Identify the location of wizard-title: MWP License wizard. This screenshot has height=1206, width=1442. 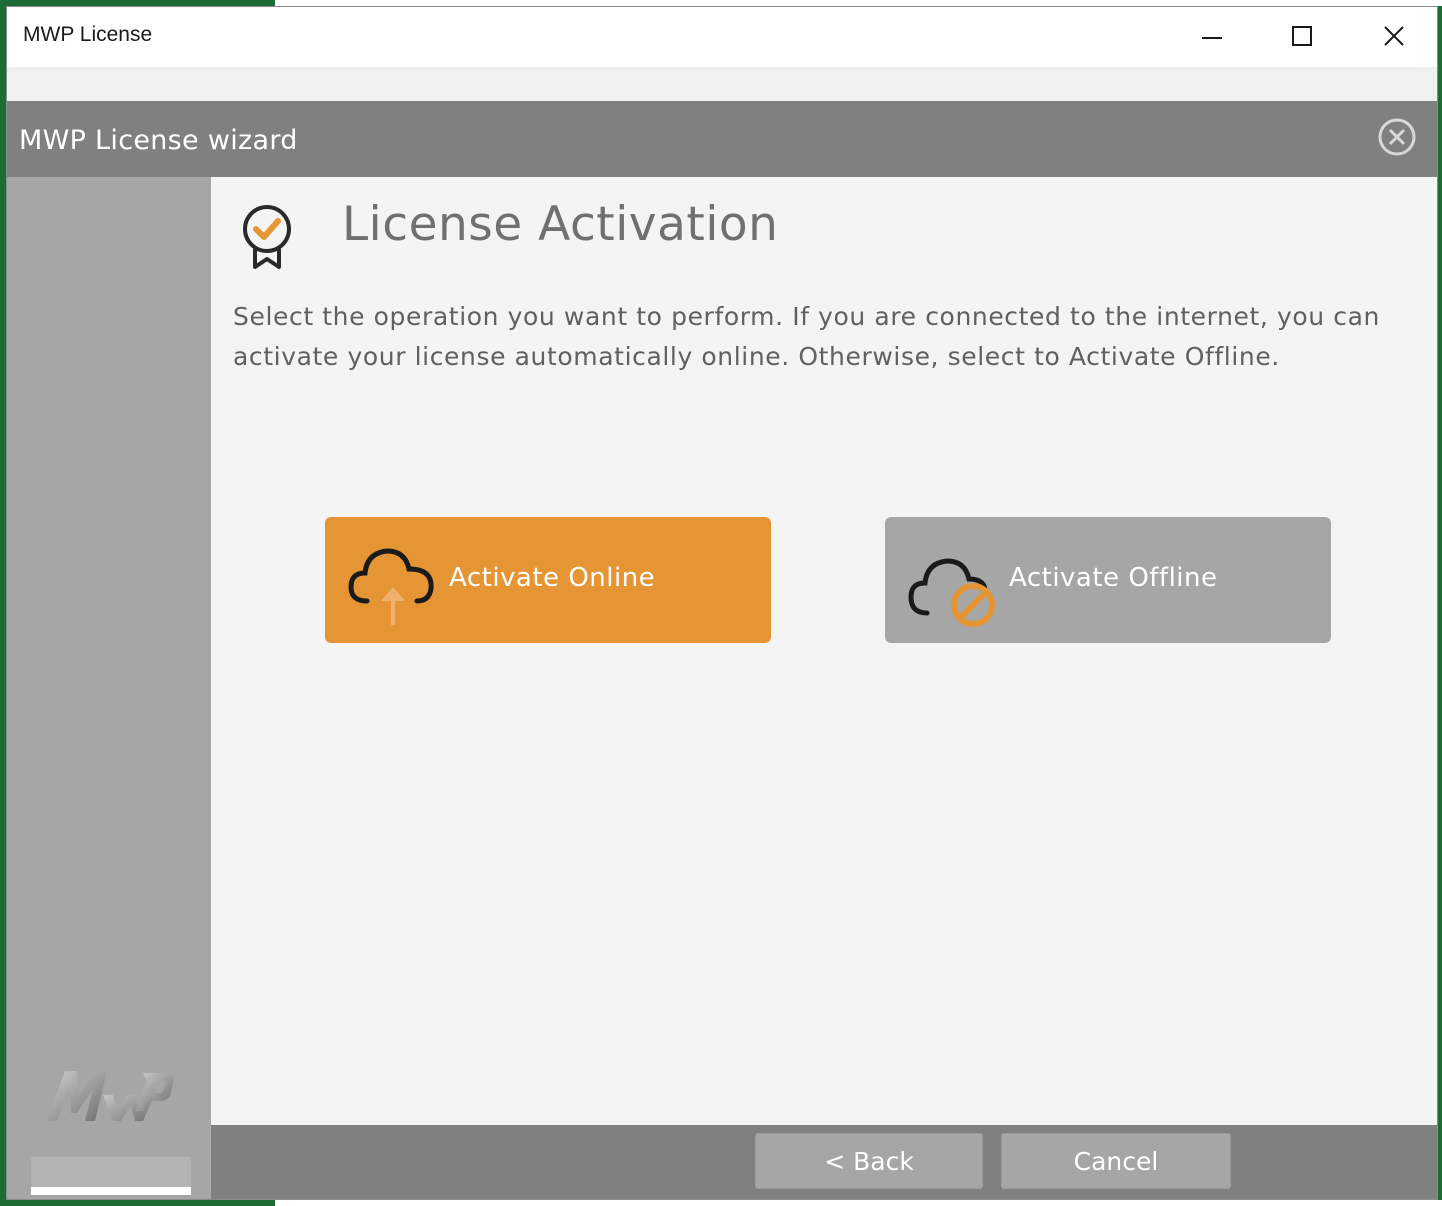
(158, 140).